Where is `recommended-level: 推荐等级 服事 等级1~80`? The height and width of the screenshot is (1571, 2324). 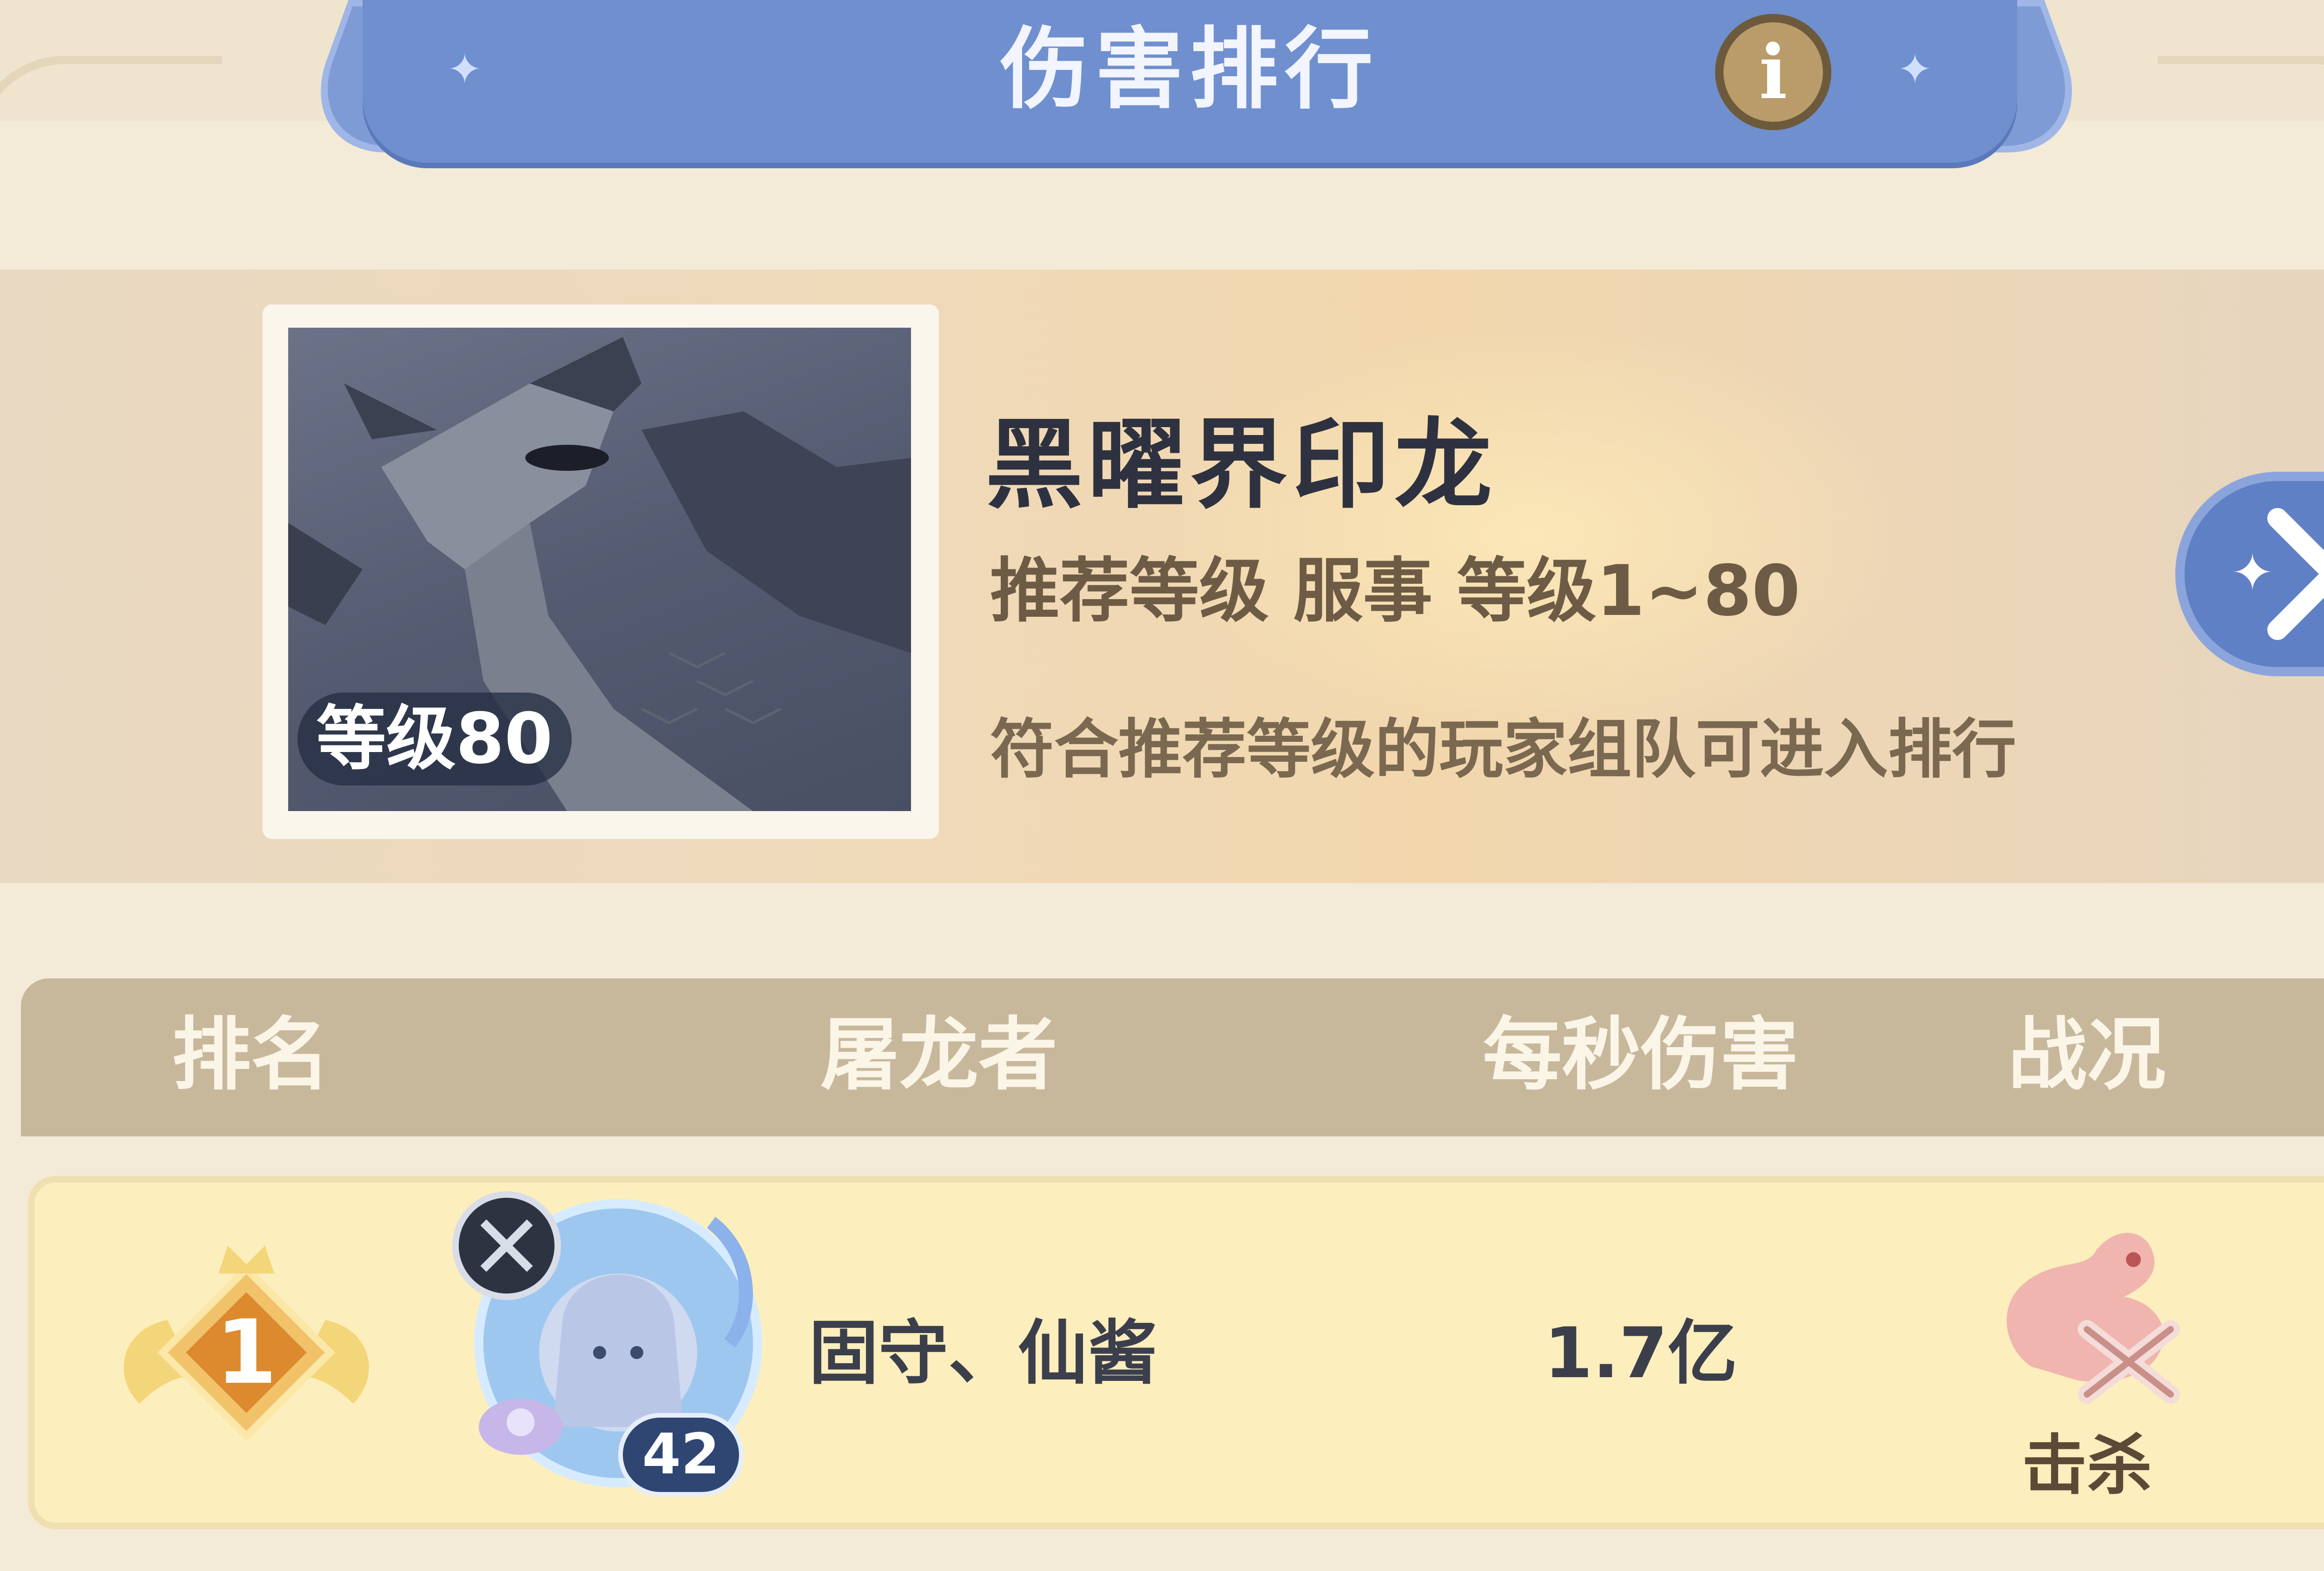
recommended-level: 推荐等级 服事 等级1~80 is located at coordinates (1395, 591).